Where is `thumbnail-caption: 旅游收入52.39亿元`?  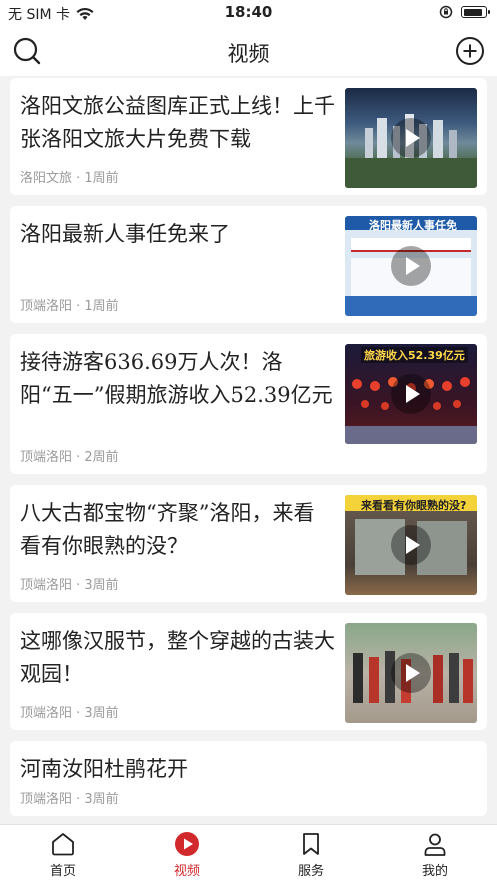
thumbnail-caption: 旅游收入52.39亿元 is located at coordinates (414, 355).